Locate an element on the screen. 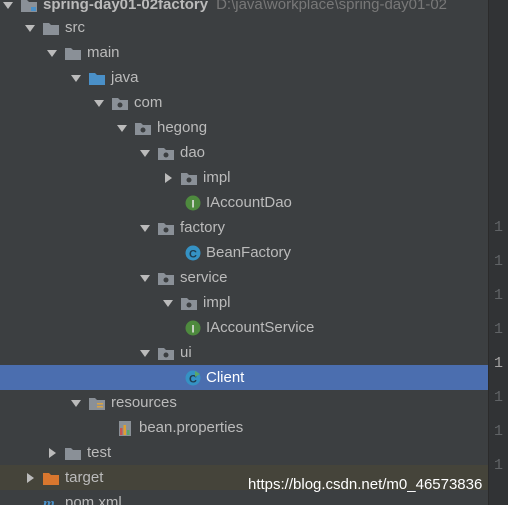  pom-label: pom.xml is located at coordinates (93, 499).